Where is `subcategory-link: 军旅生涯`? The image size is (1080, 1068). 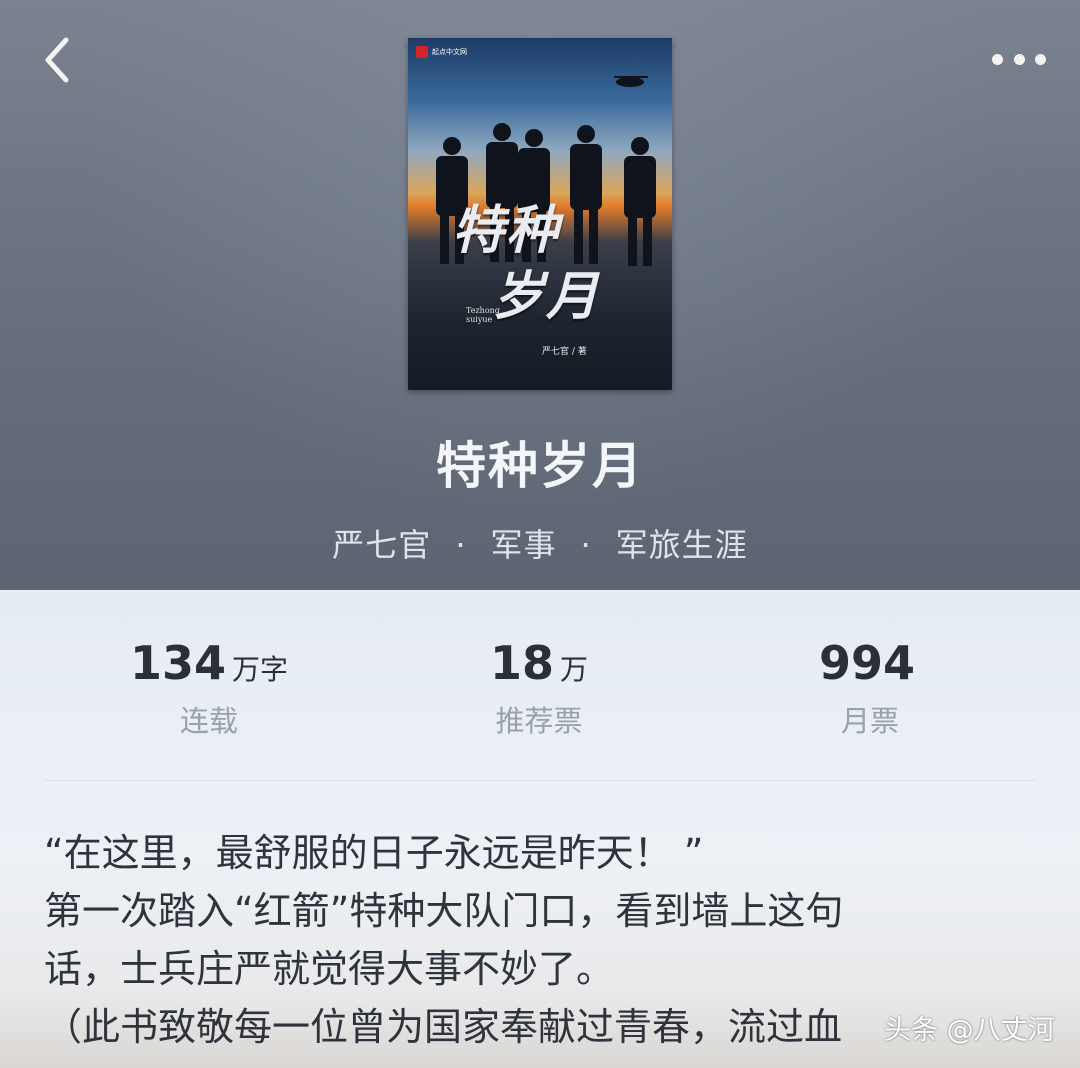 subcategory-link: 军旅生涯 is located at coordinates (682, 545).